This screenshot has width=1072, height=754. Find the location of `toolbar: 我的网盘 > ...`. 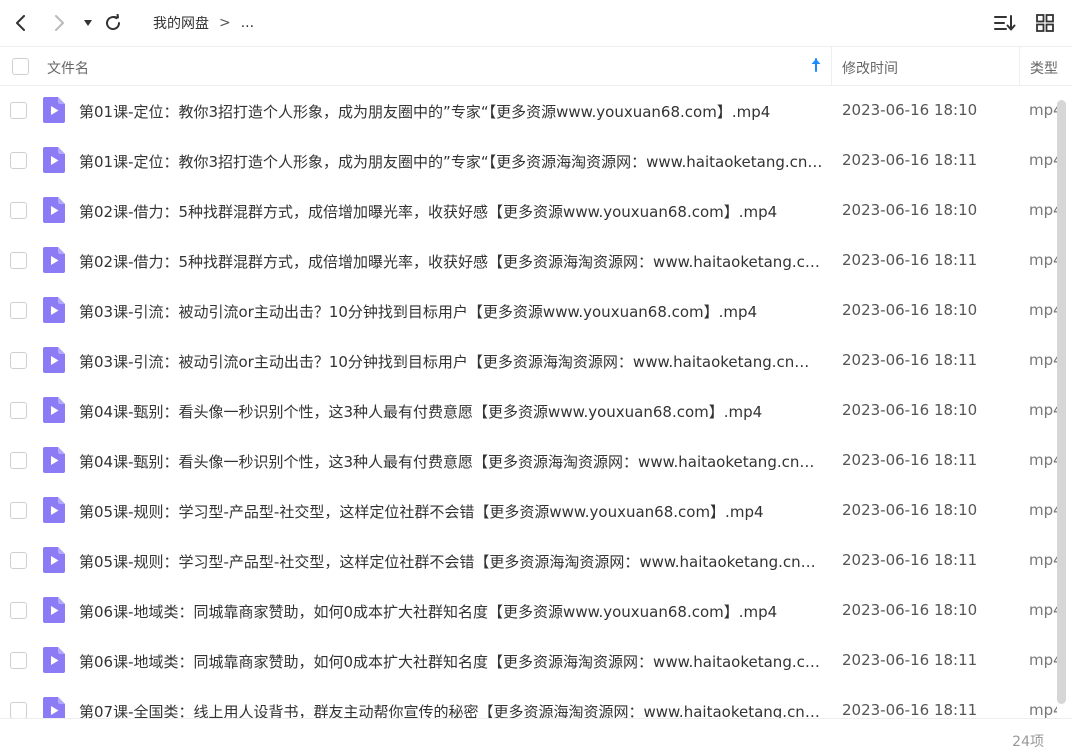

toolbar: 我的网盘 > ... is located at coordinates (536, 23).